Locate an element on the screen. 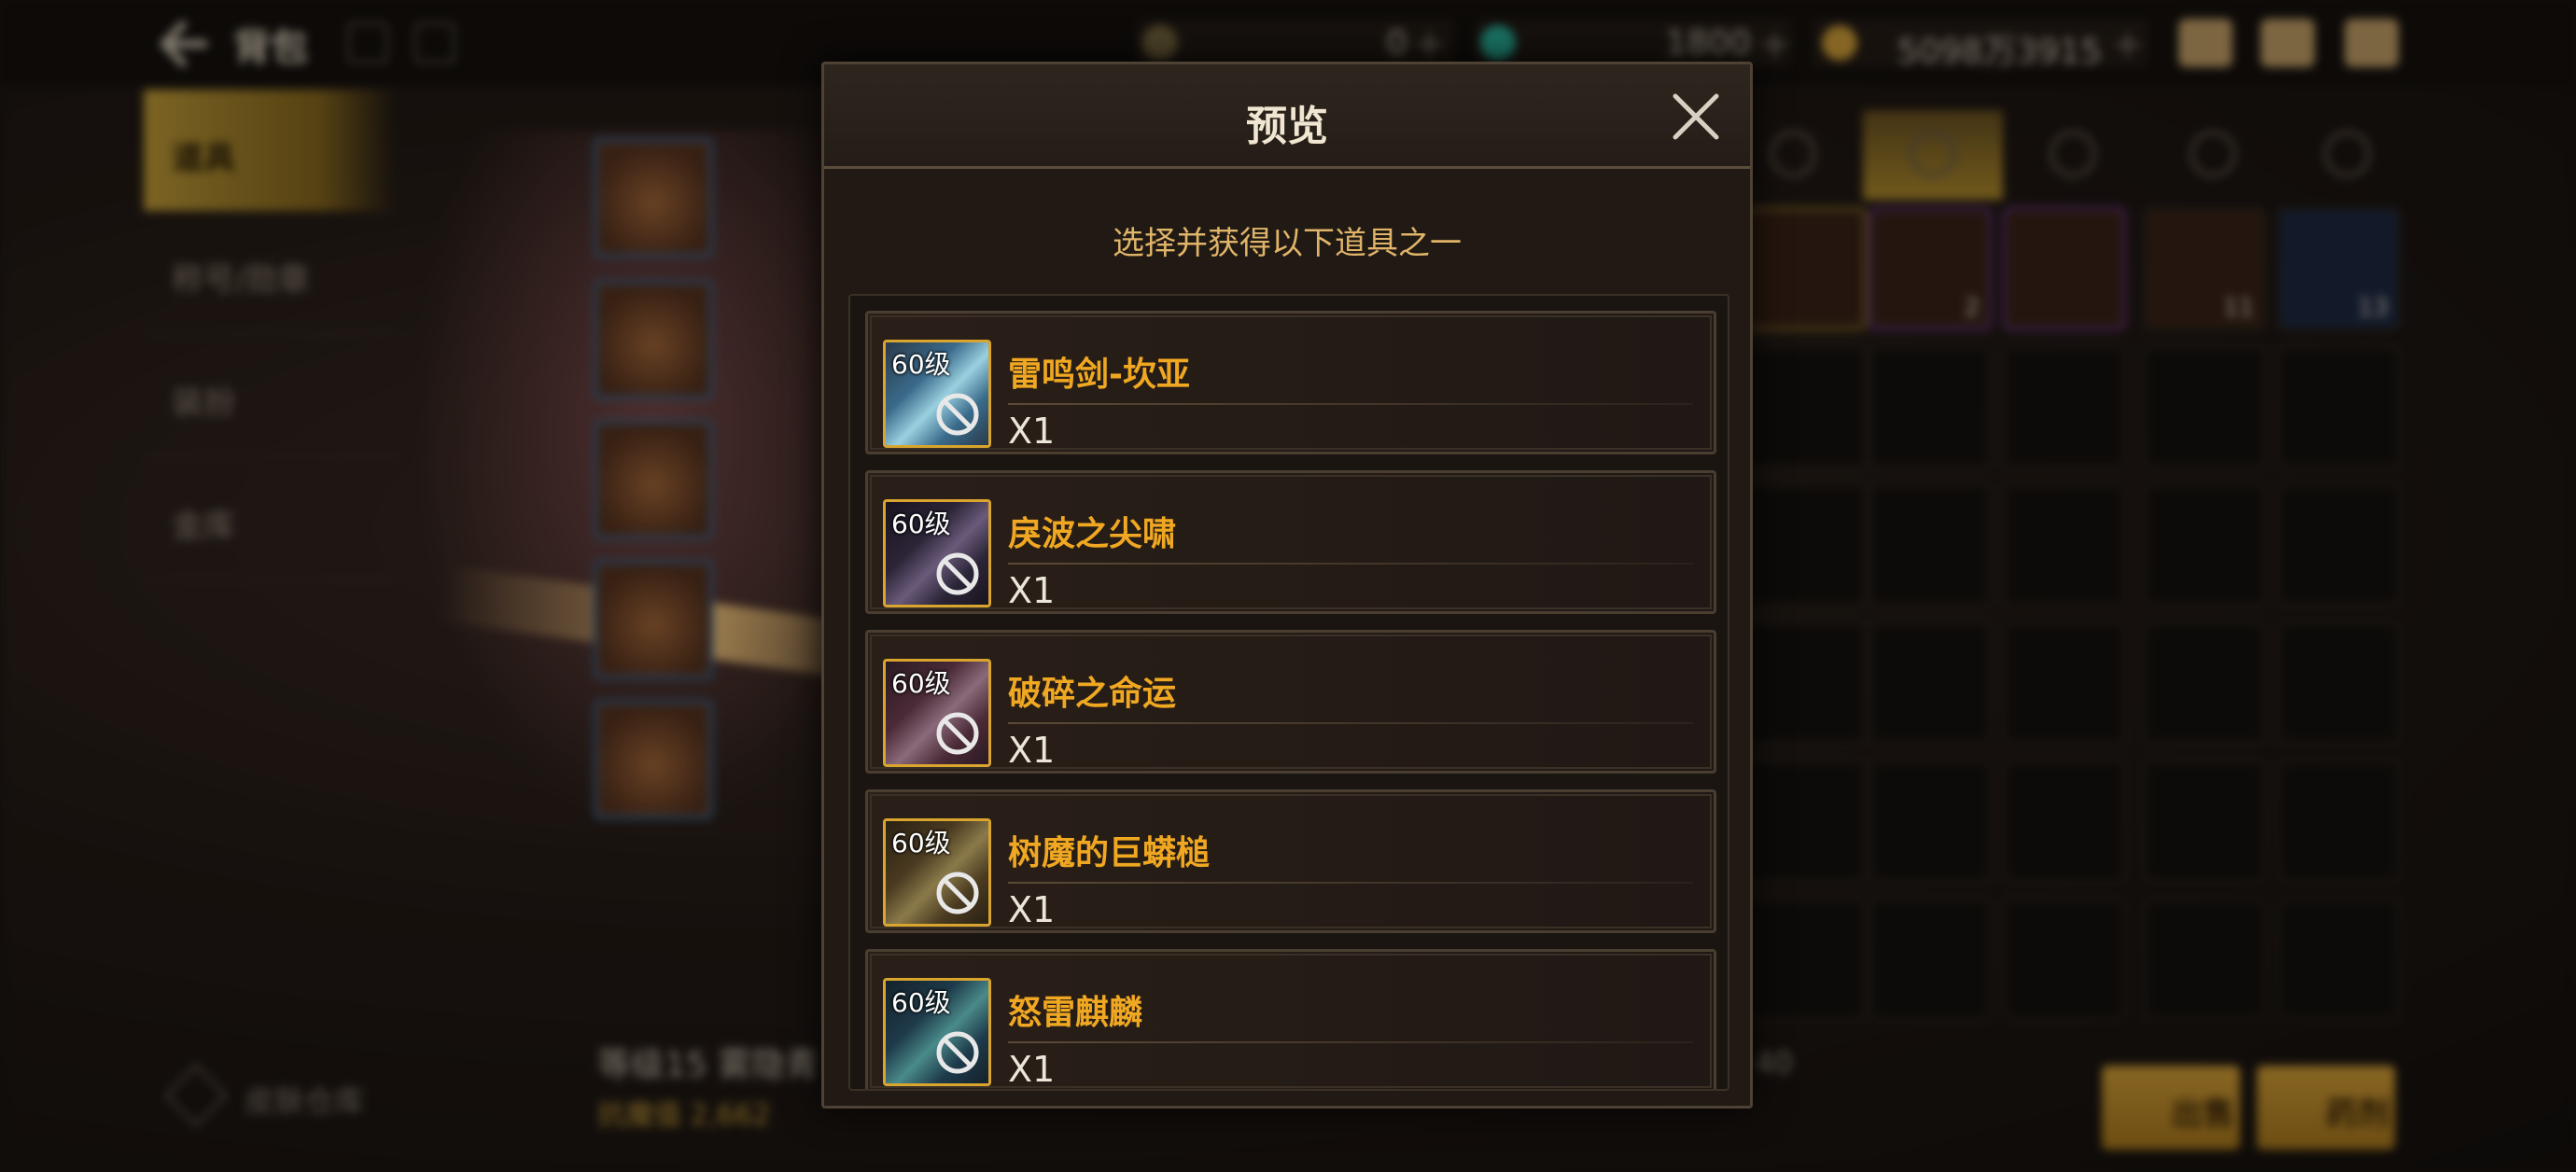 This screenshot has width=2576, height=1172. dialog-title: 预览 is located at coordinates (1287, 127).